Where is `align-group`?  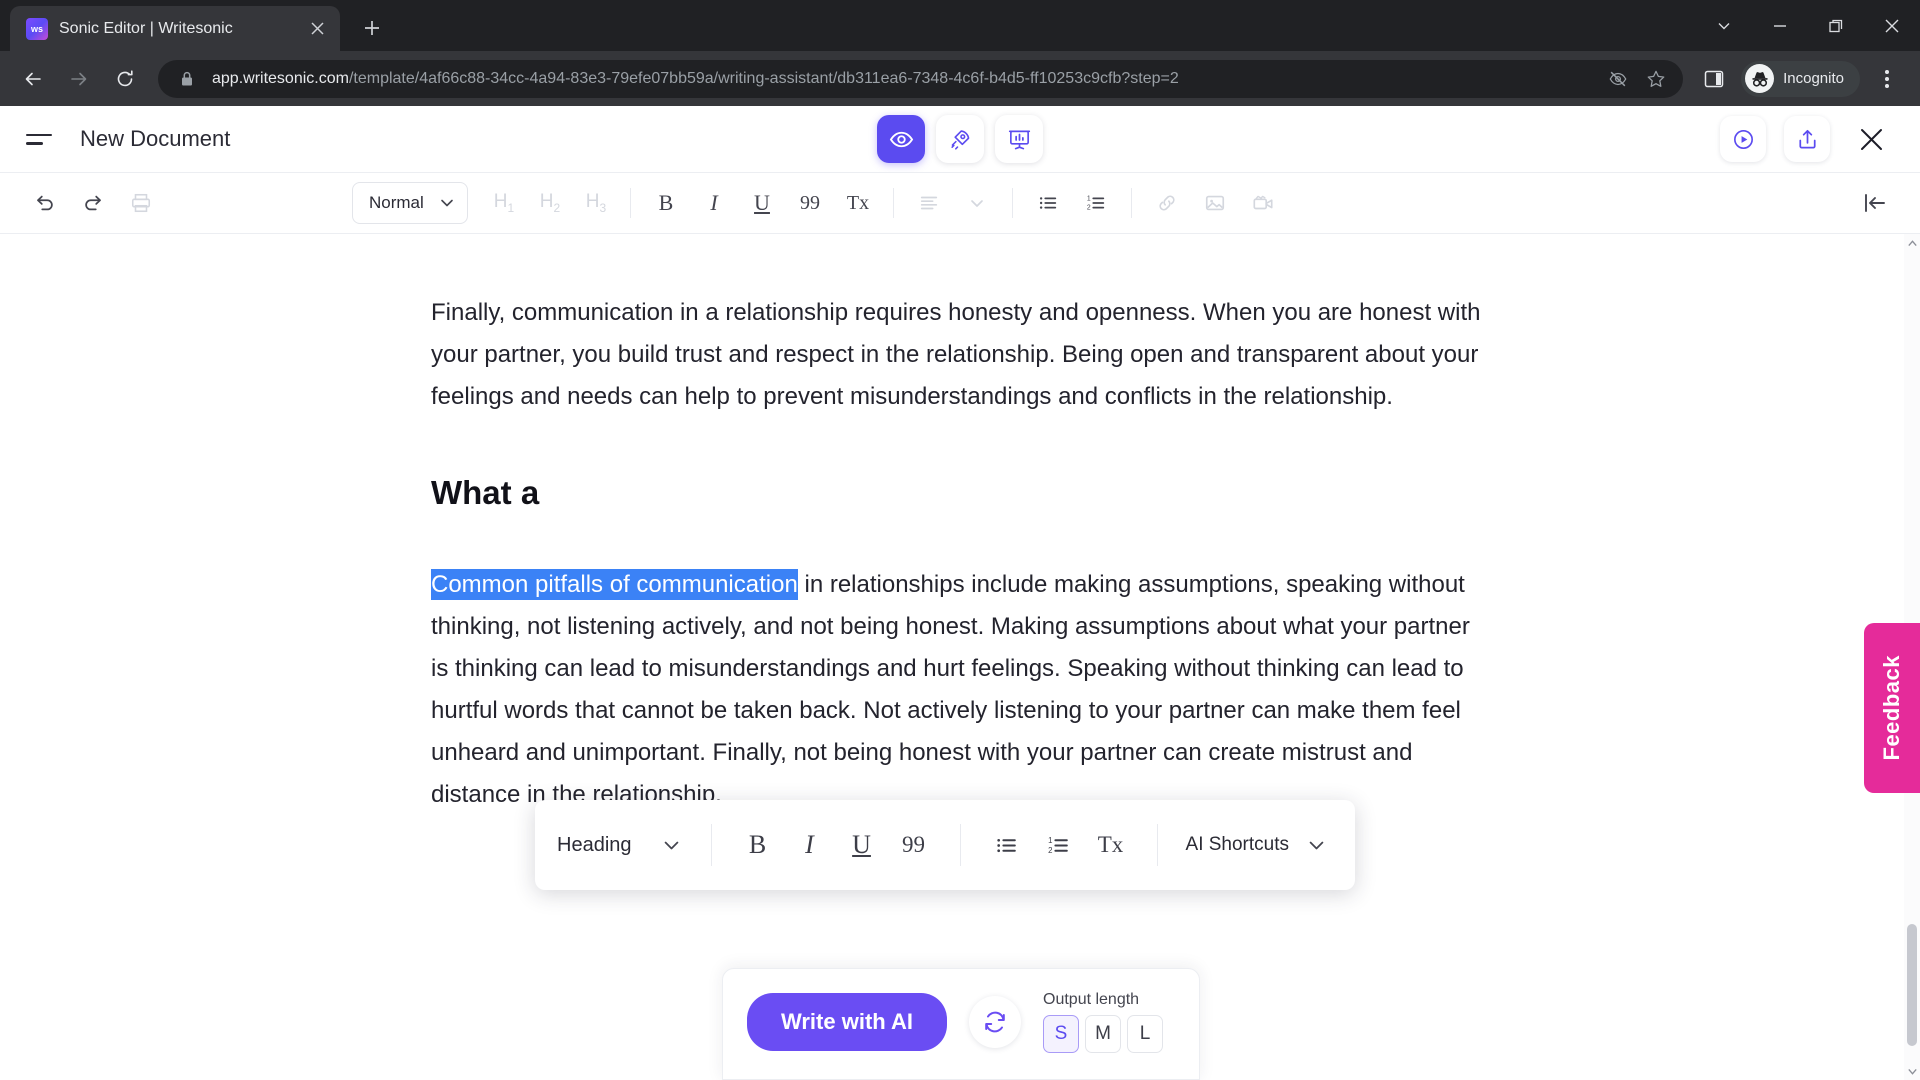 align-group is located at coordinates (953, 203).